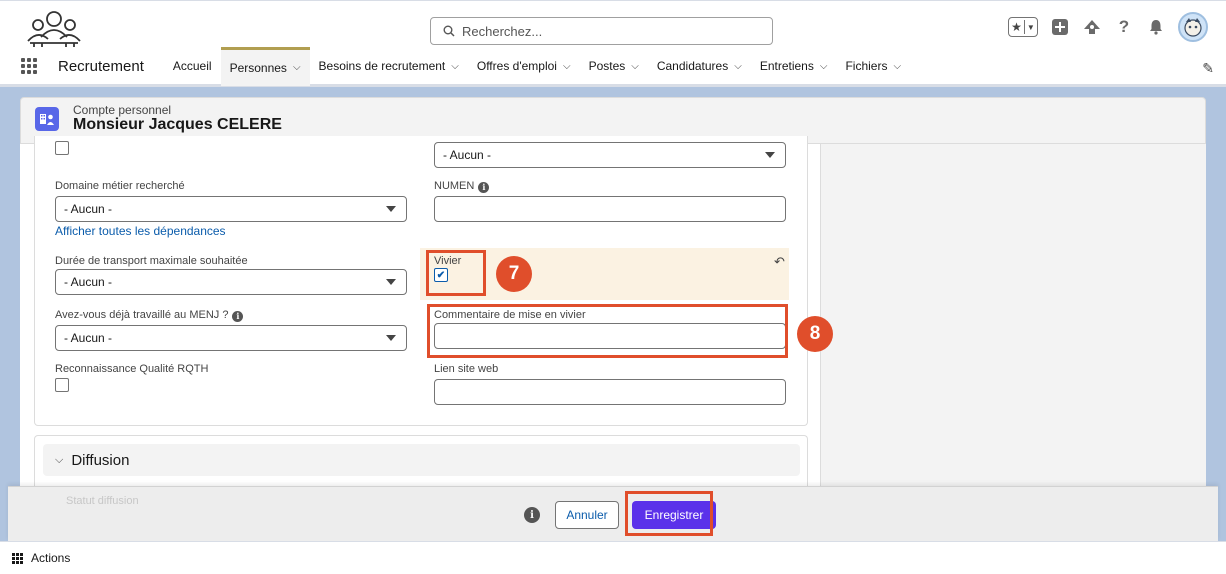 The width and height of the screenshot is (1226, 574). I want to click on favorites-star-icon: ★, so click(1016, 27).